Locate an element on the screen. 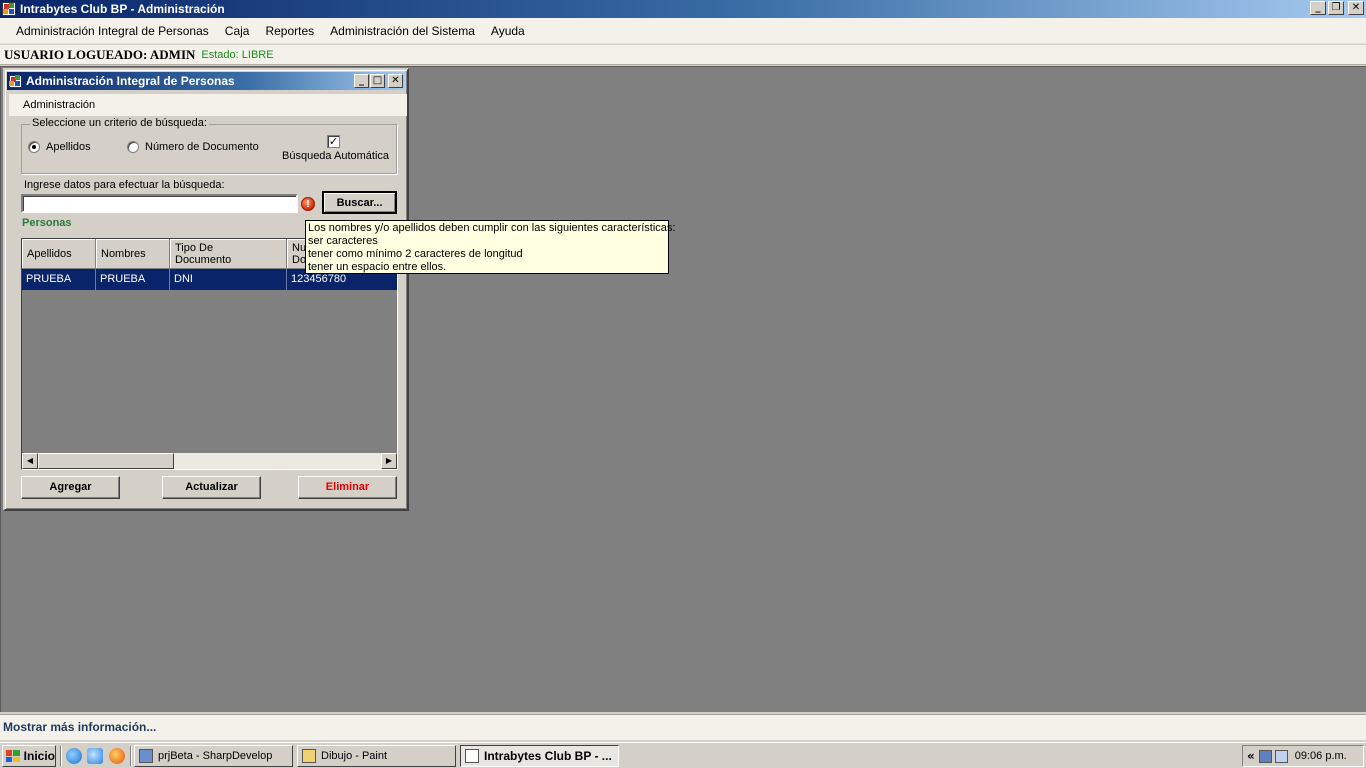 This screenshot has width=1366, height=768. task-sharpdevelop: prjBeta - SharpDevelop is located at coordinates (213, 756).